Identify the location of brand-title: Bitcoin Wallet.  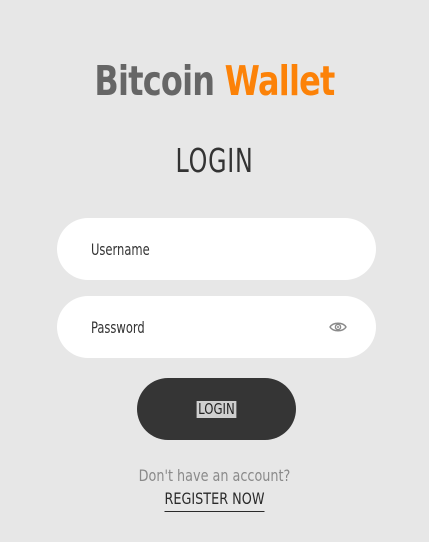
(214, 81).